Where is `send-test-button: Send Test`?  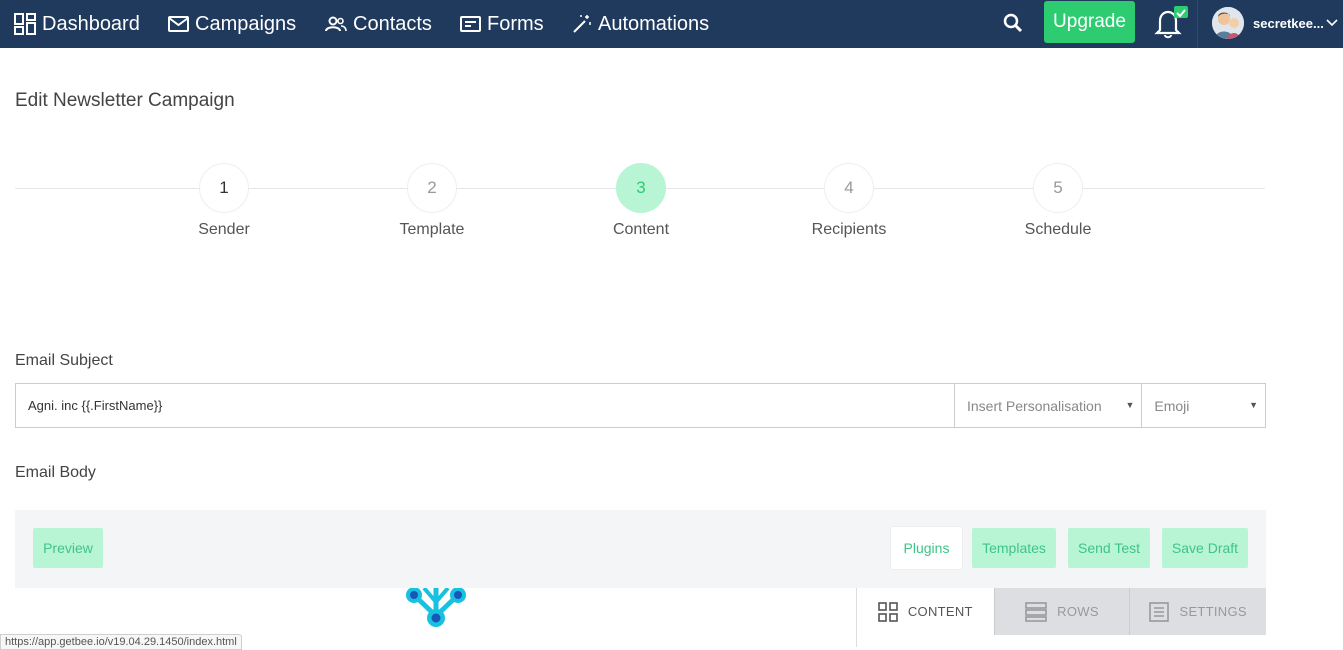
send-test-button: Send Test is located at coordinates (1109, 548).